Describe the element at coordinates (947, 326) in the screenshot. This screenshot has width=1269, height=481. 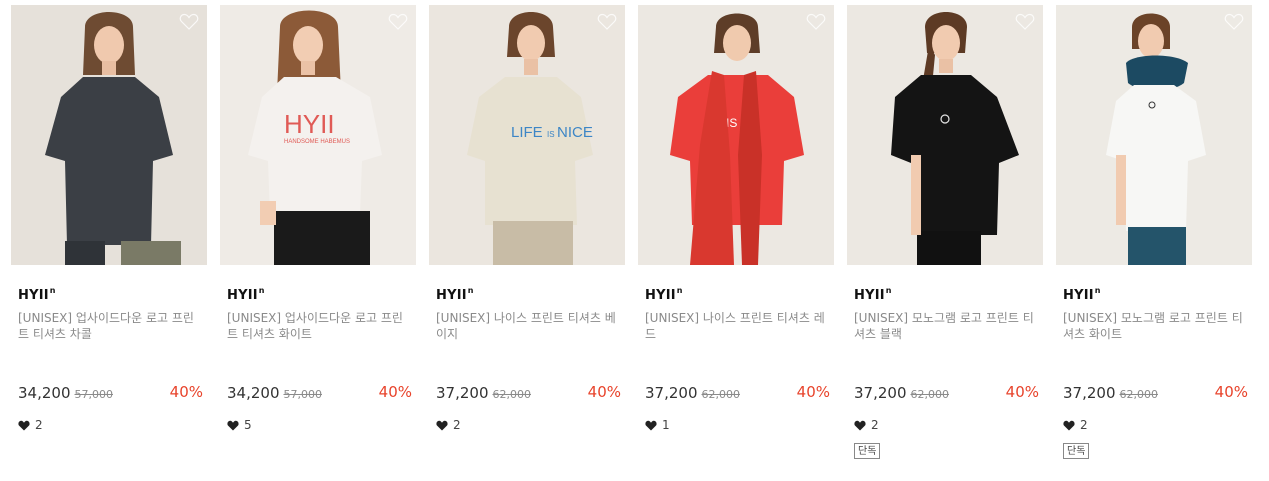
I see `product-title: [UNISEX] 모노그램 로고 프린트 티셔츠 블랙` at that location.